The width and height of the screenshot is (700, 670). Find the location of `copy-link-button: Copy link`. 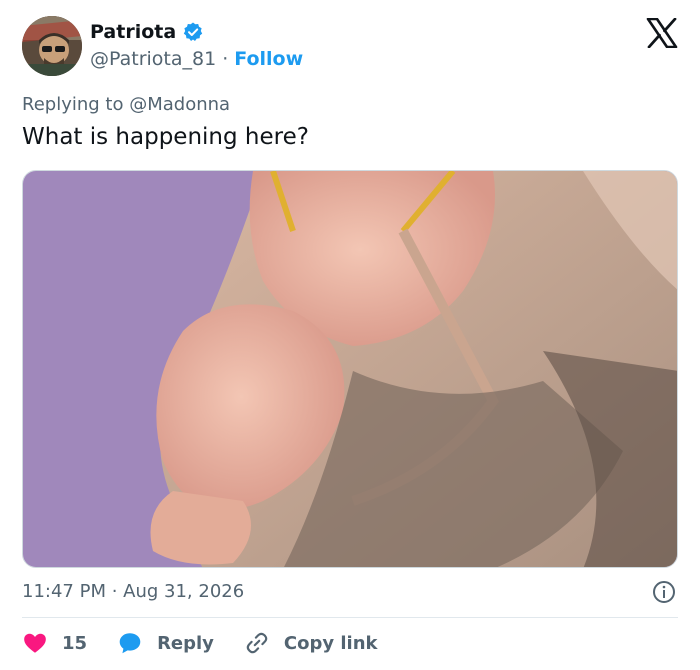

copy-link-button: Copy link is located at coordinates (311, 643).